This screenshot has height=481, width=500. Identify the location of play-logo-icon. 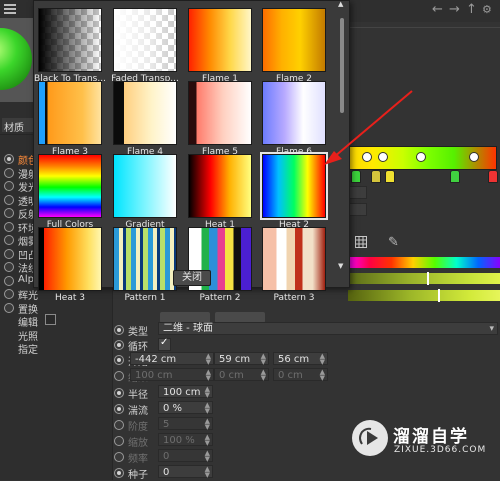
(368, 436).